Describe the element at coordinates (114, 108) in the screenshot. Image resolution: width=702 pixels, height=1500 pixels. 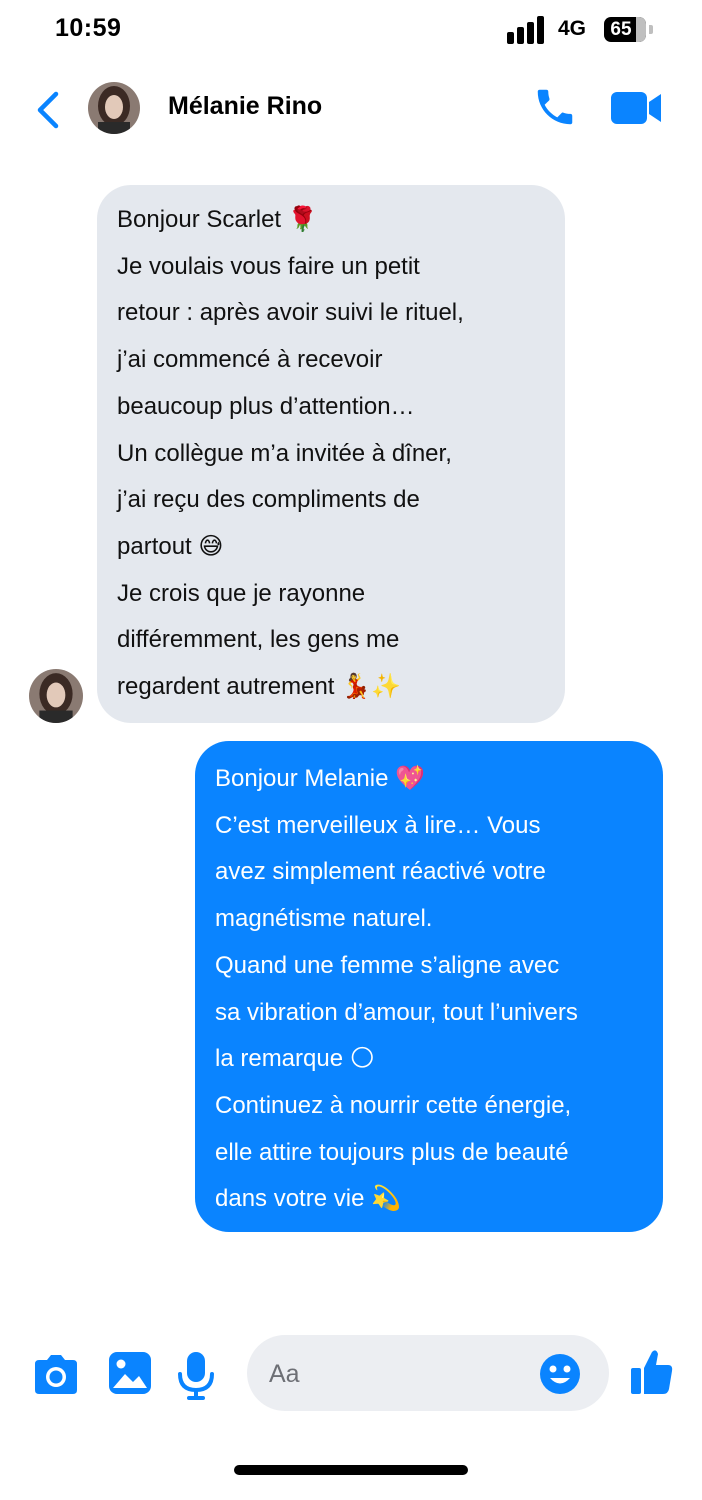
I see `contact-avatar` at that location.